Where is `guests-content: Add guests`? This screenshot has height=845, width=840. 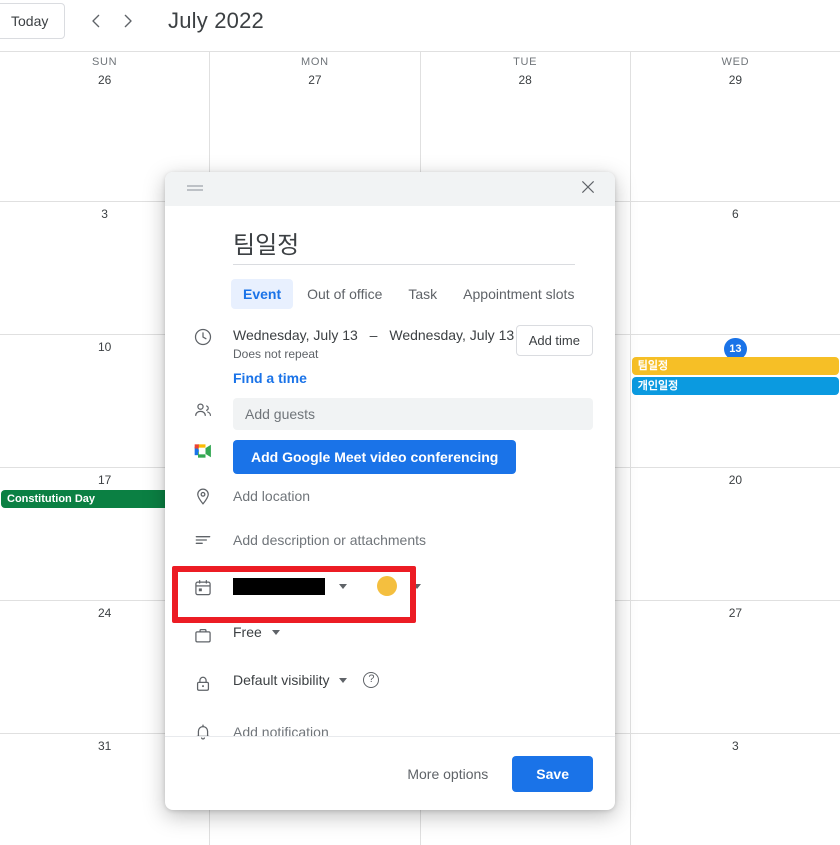
guests-content: Add guests is located at coordinates (424, 414).